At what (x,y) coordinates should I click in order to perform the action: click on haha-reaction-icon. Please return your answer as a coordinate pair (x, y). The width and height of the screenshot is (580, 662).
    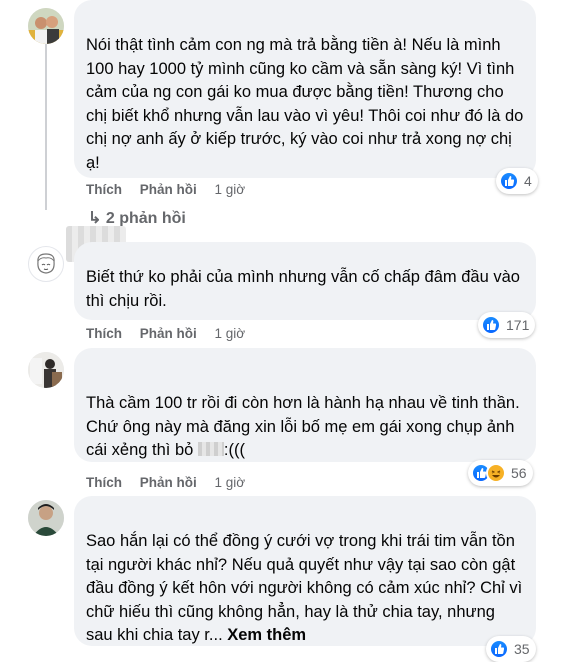
    Looking at the image, I should click on (496, 473).